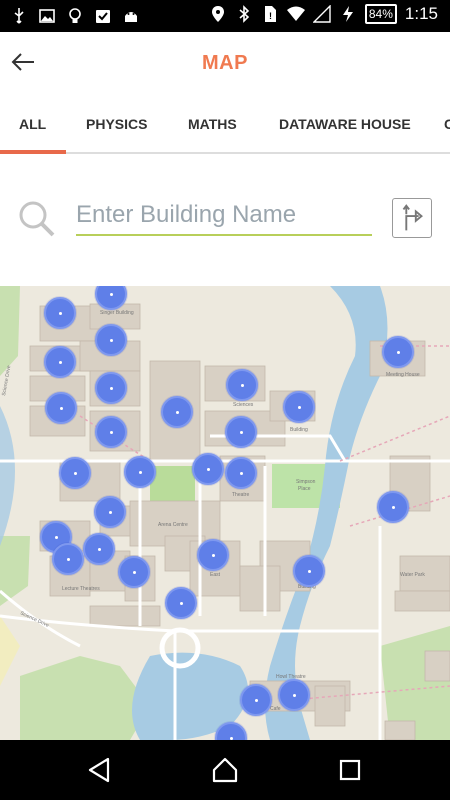 The image size is (450, 800). I want to click on lightbulb-icon, so click(75, 15).